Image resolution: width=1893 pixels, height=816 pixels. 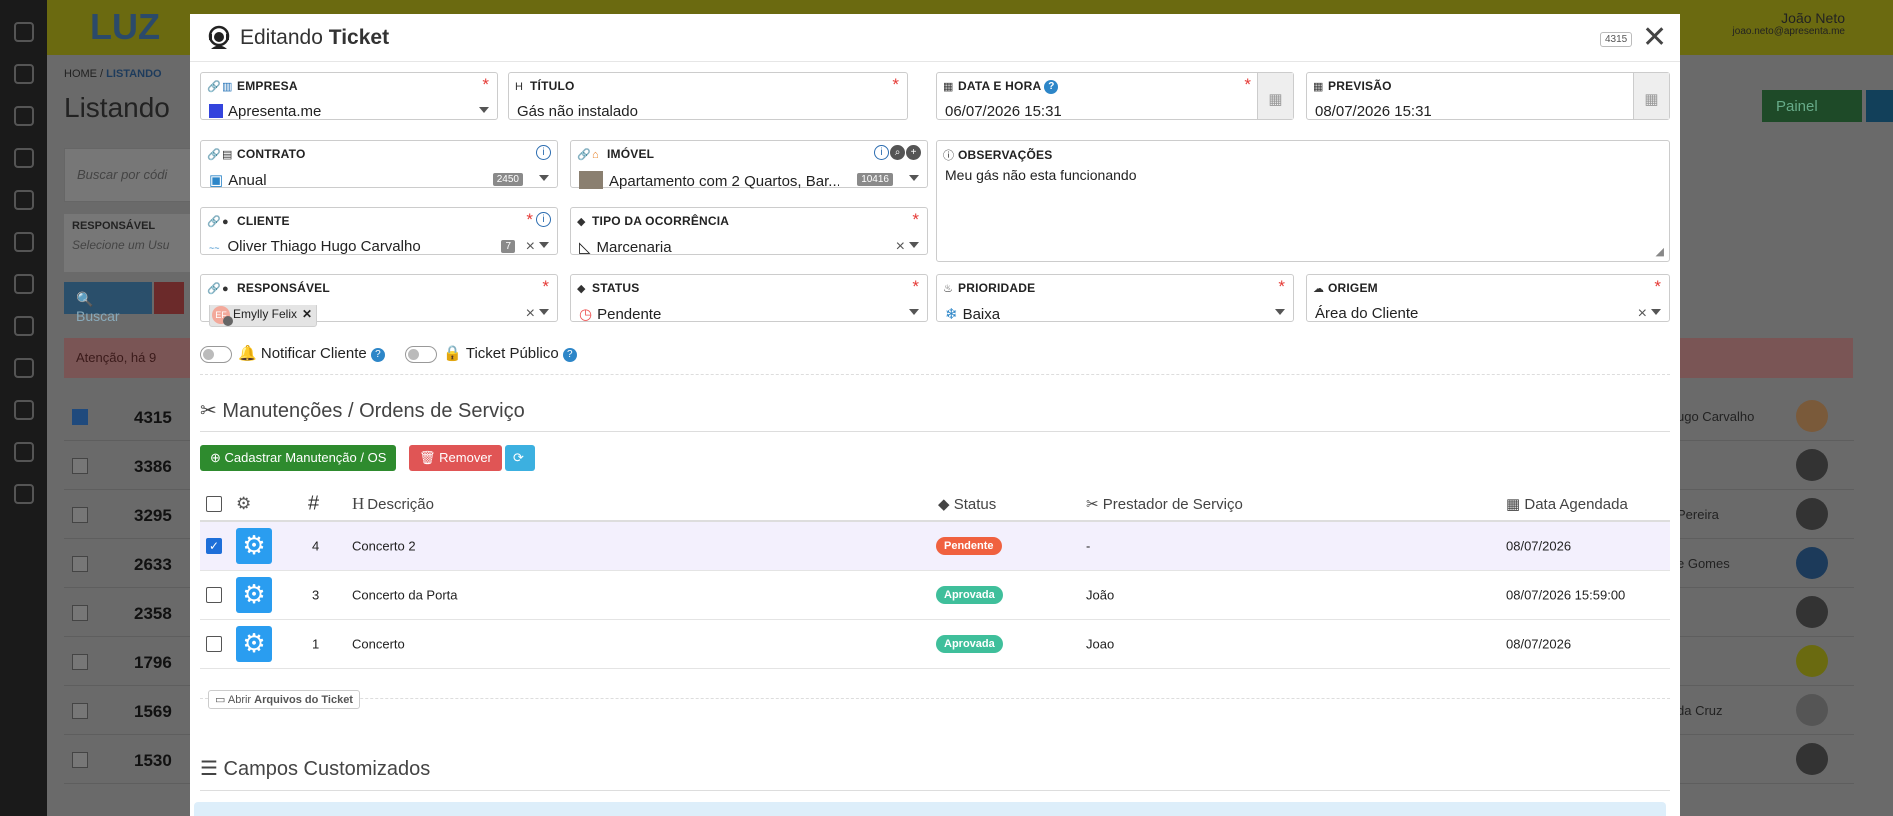 I want to click on edit-icon, so click(x=23, y=284).